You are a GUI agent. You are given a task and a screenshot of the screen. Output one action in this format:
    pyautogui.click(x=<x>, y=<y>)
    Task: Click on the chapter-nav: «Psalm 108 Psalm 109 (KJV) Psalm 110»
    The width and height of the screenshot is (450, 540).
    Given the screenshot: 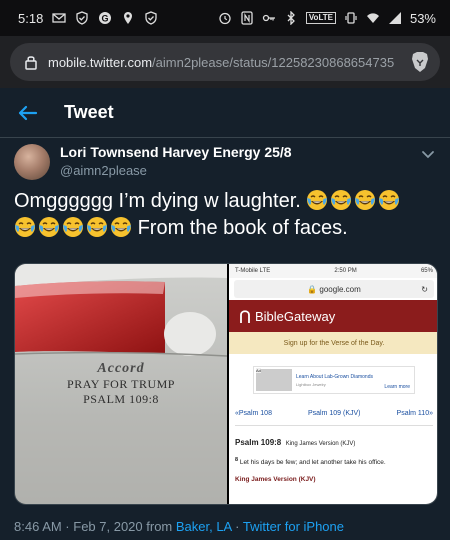 What is the action you would take?
    pyautogui.click(x=333, y=413)
    